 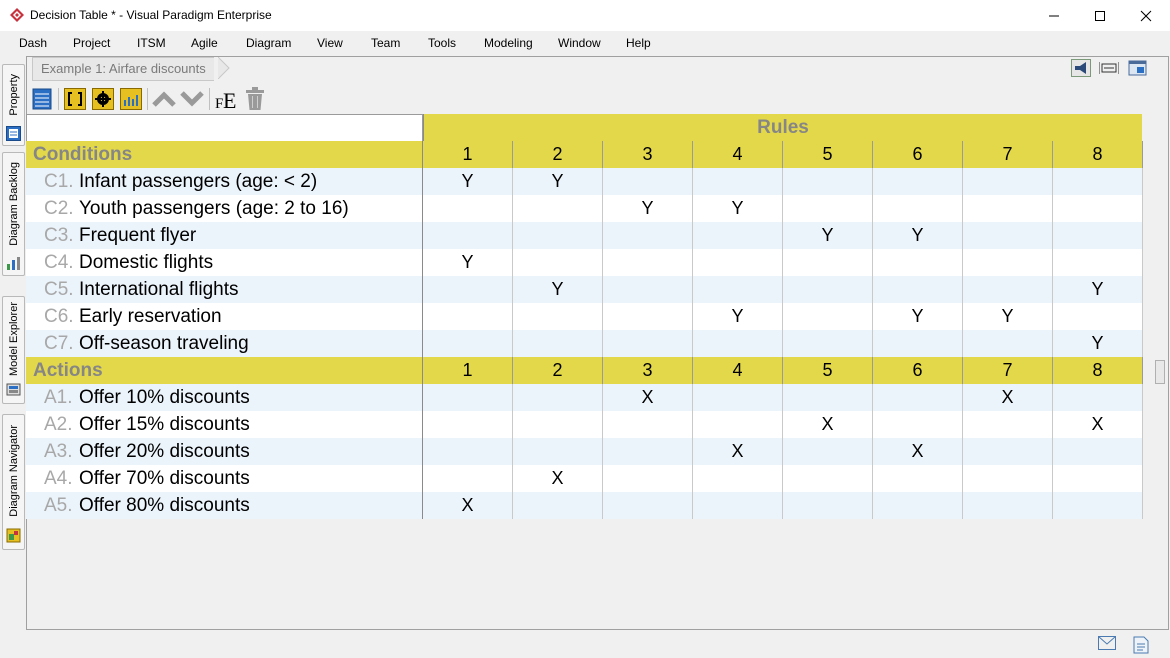 I want to click on table-button, so click(x=42, y=99).